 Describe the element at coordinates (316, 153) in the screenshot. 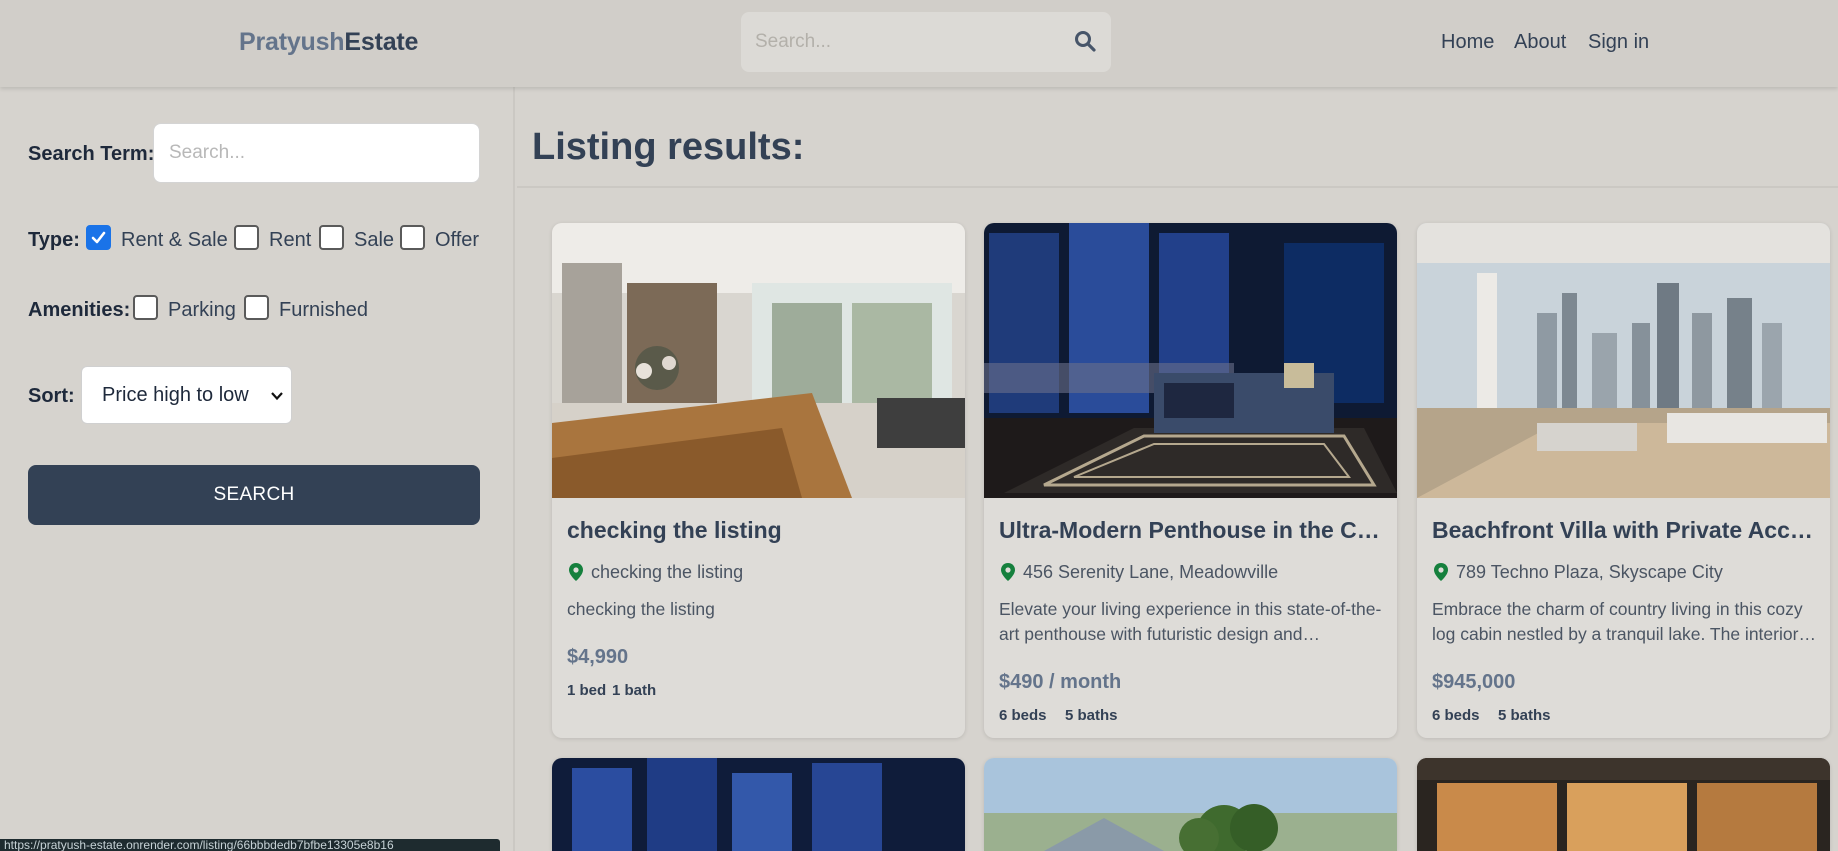

I see `search-term-input` at that location.